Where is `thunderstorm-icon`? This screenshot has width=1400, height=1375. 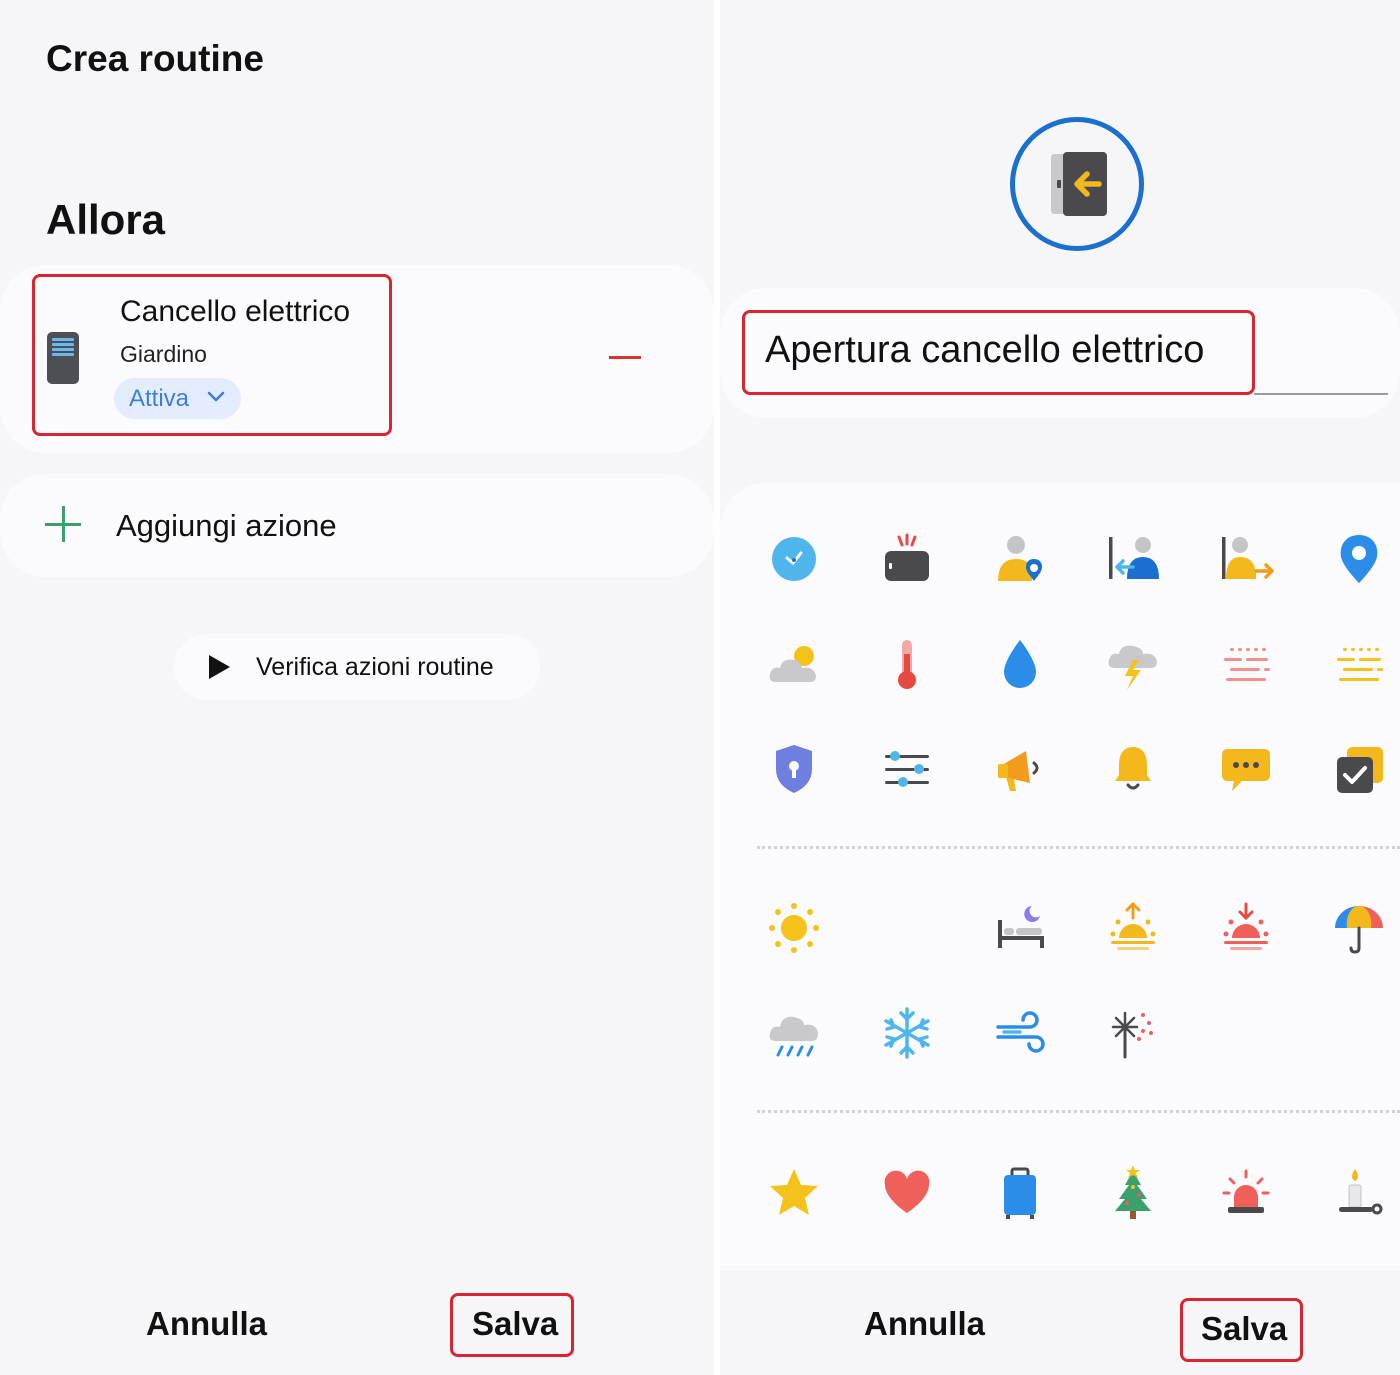 thunderstorm-icon is located at coordinates (1133, 664).